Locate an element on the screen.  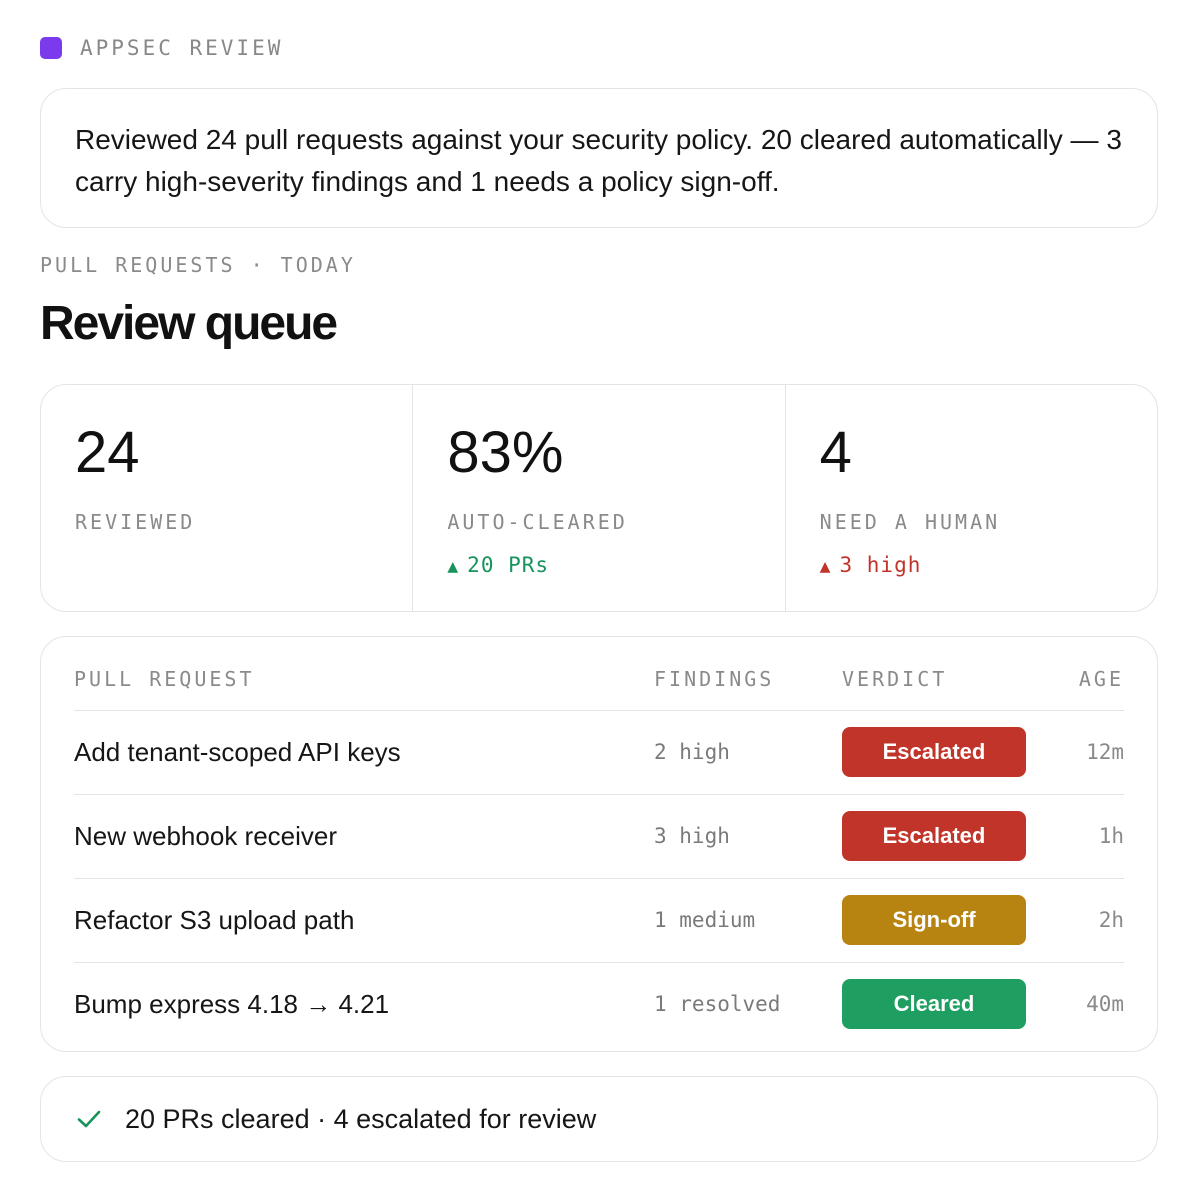
pr-findings: 3 high is located at coordinates (692, 836).